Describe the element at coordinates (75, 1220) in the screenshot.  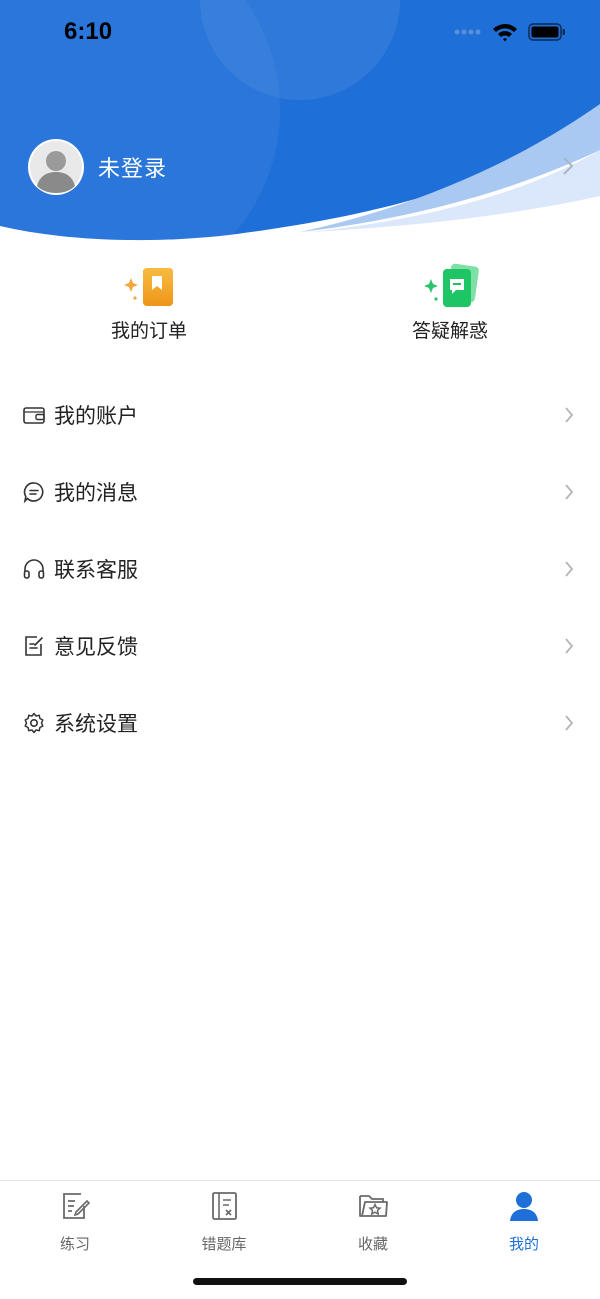
I see `tab-practice: 练习` at that location.